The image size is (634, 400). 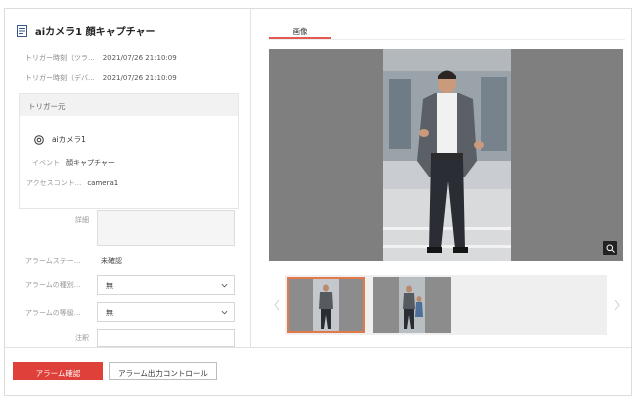 I want to click on alarm-level-selected: 無, so click(x=109, y=313).